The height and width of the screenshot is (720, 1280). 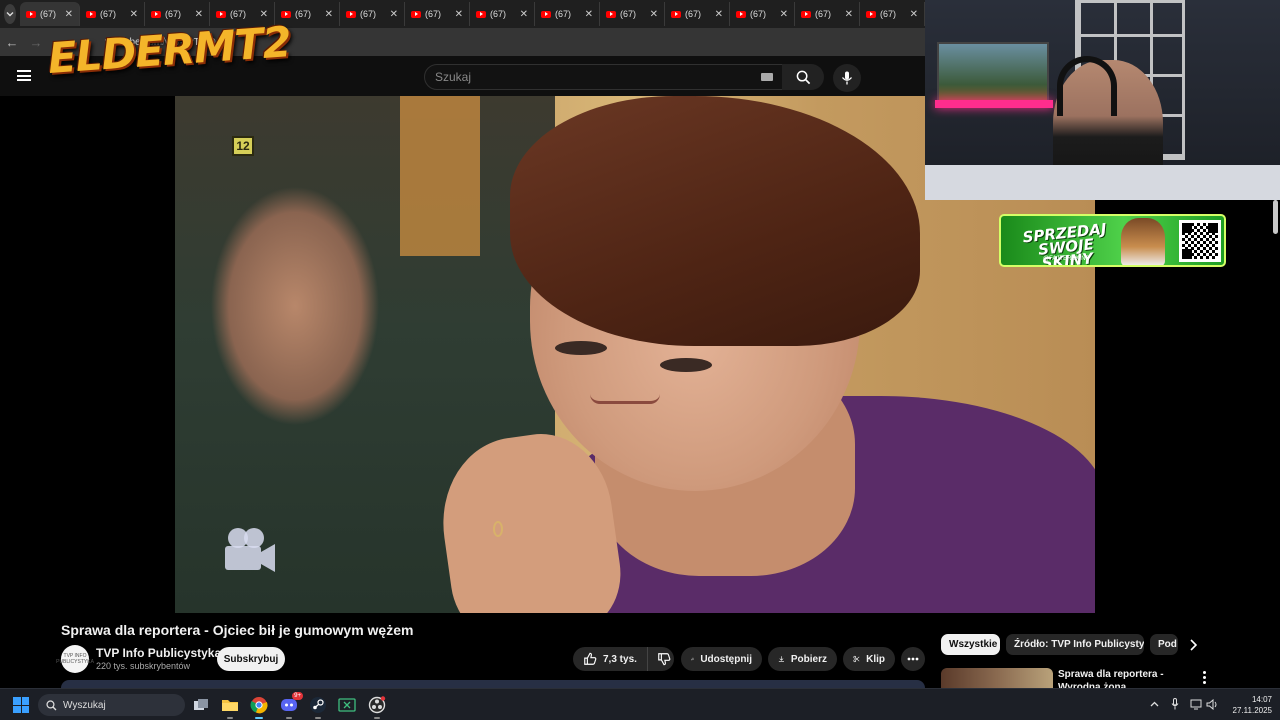 I want to click on webcam-aquarium, so click(x=993, y=73).